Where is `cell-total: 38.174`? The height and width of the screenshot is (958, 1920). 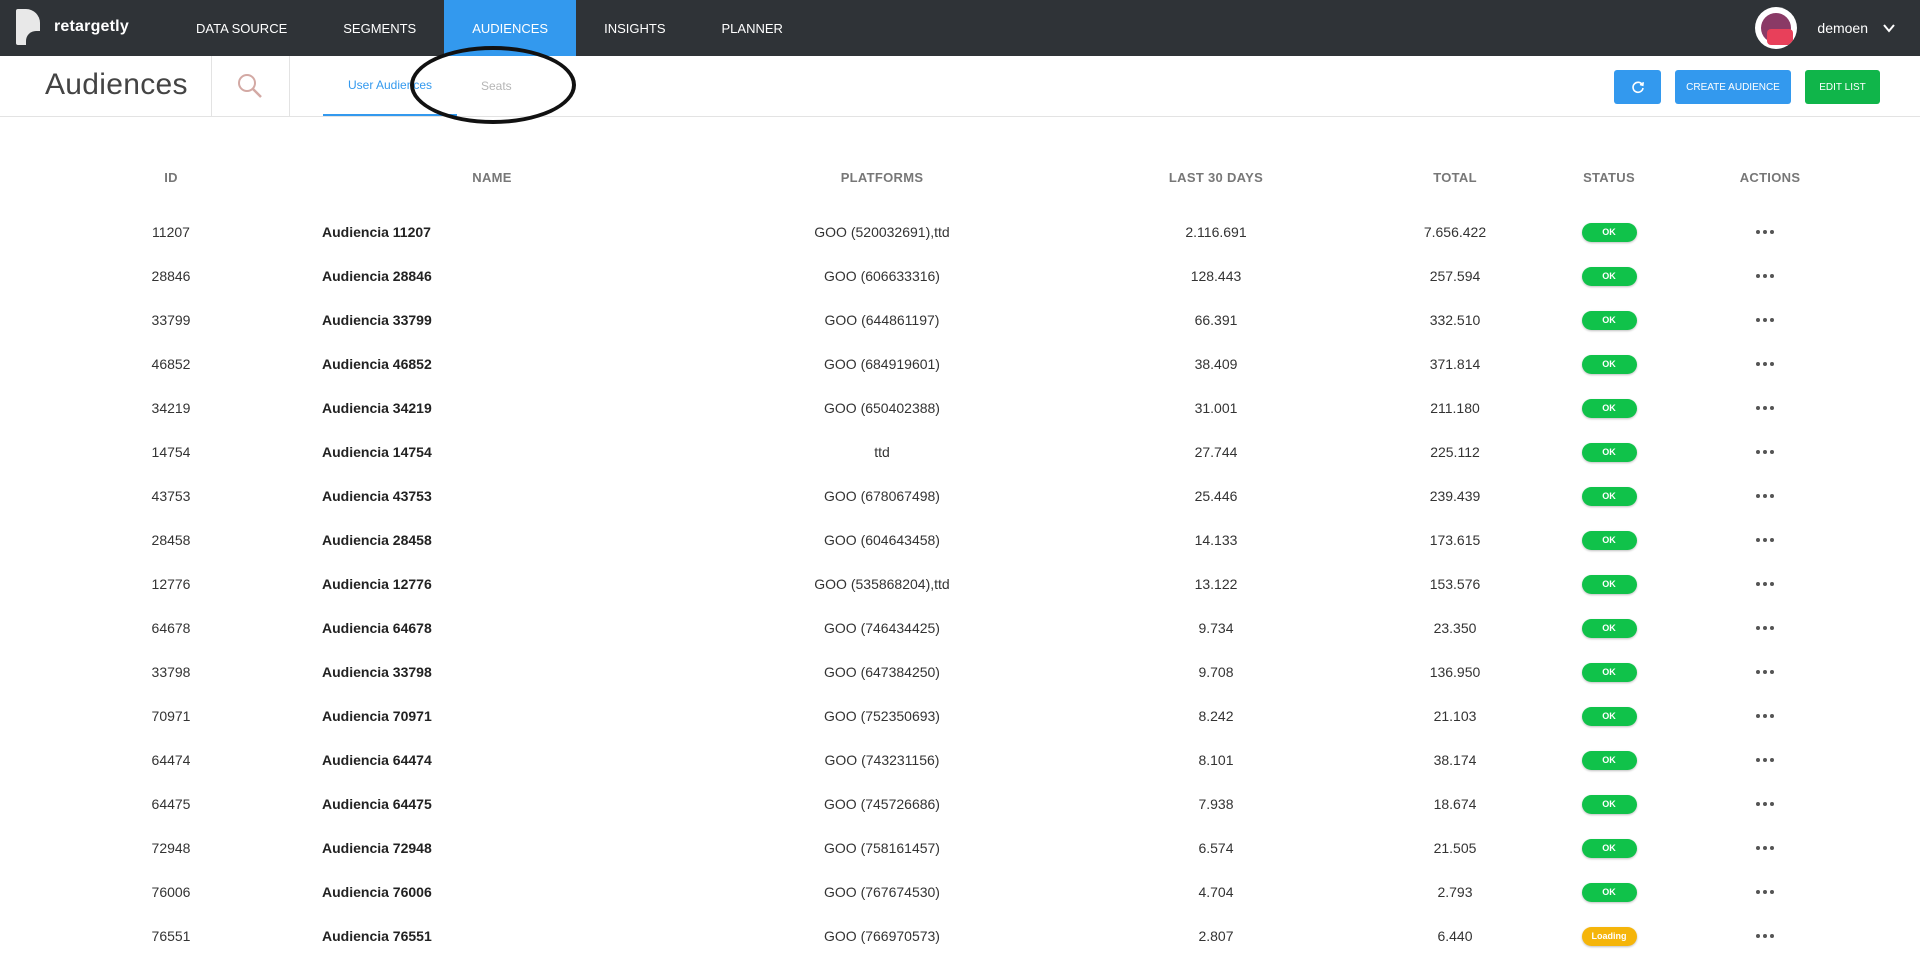
cell-total: 38.174 is located at coordinates (1455, 760).